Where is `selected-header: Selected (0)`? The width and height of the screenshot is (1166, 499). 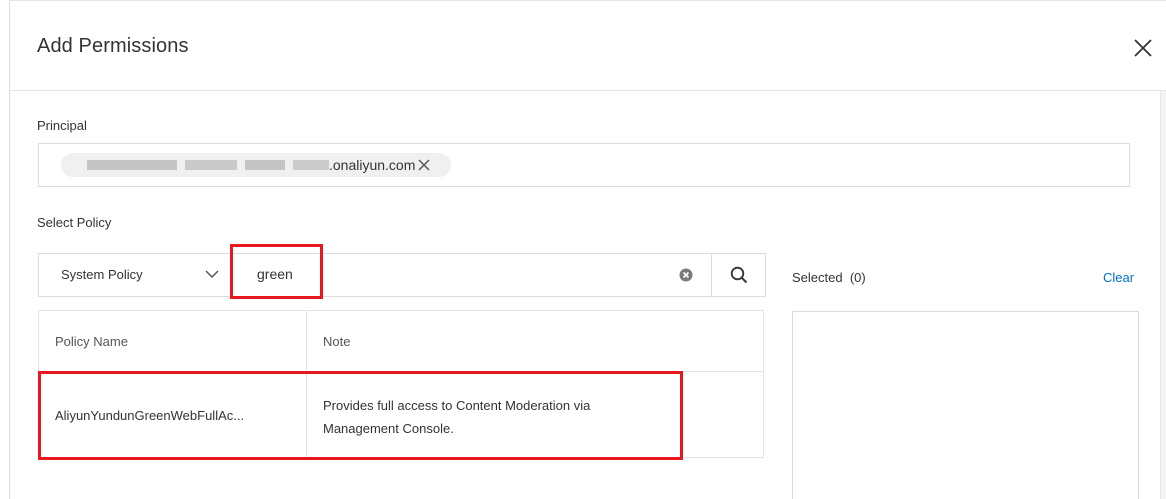
selected-header: Selected (0) is located at coordinates (829, 277).